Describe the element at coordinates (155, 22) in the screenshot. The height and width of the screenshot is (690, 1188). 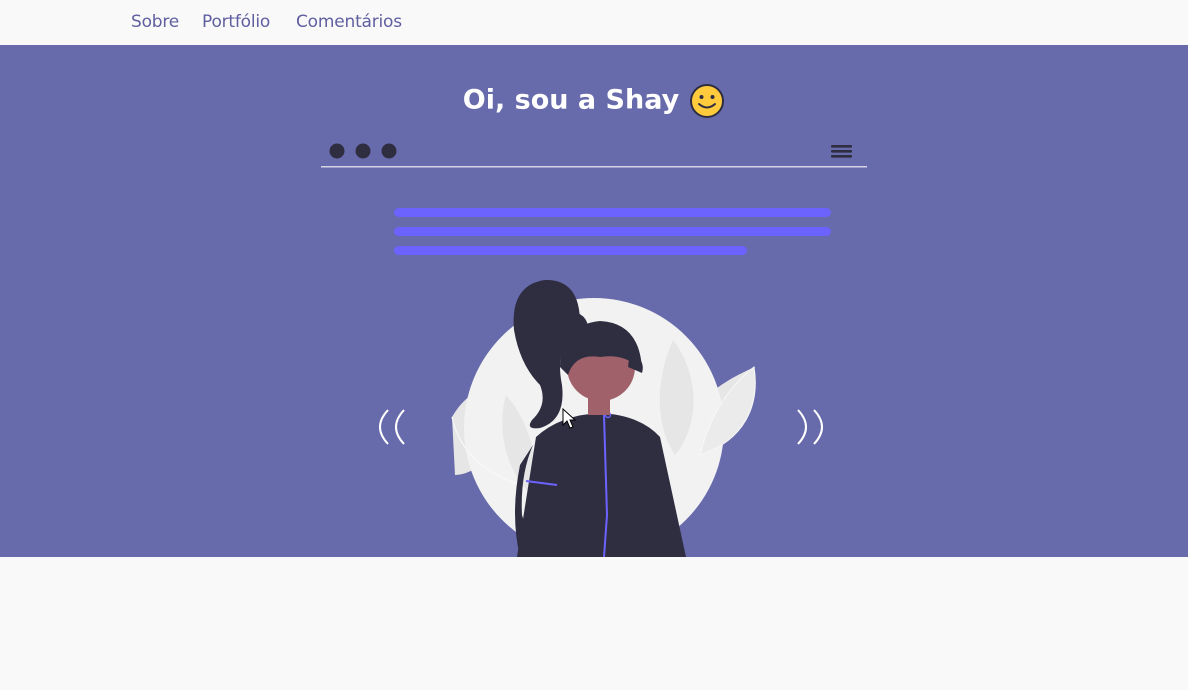
I see `nav-link-sobre: Sobre` at that location.